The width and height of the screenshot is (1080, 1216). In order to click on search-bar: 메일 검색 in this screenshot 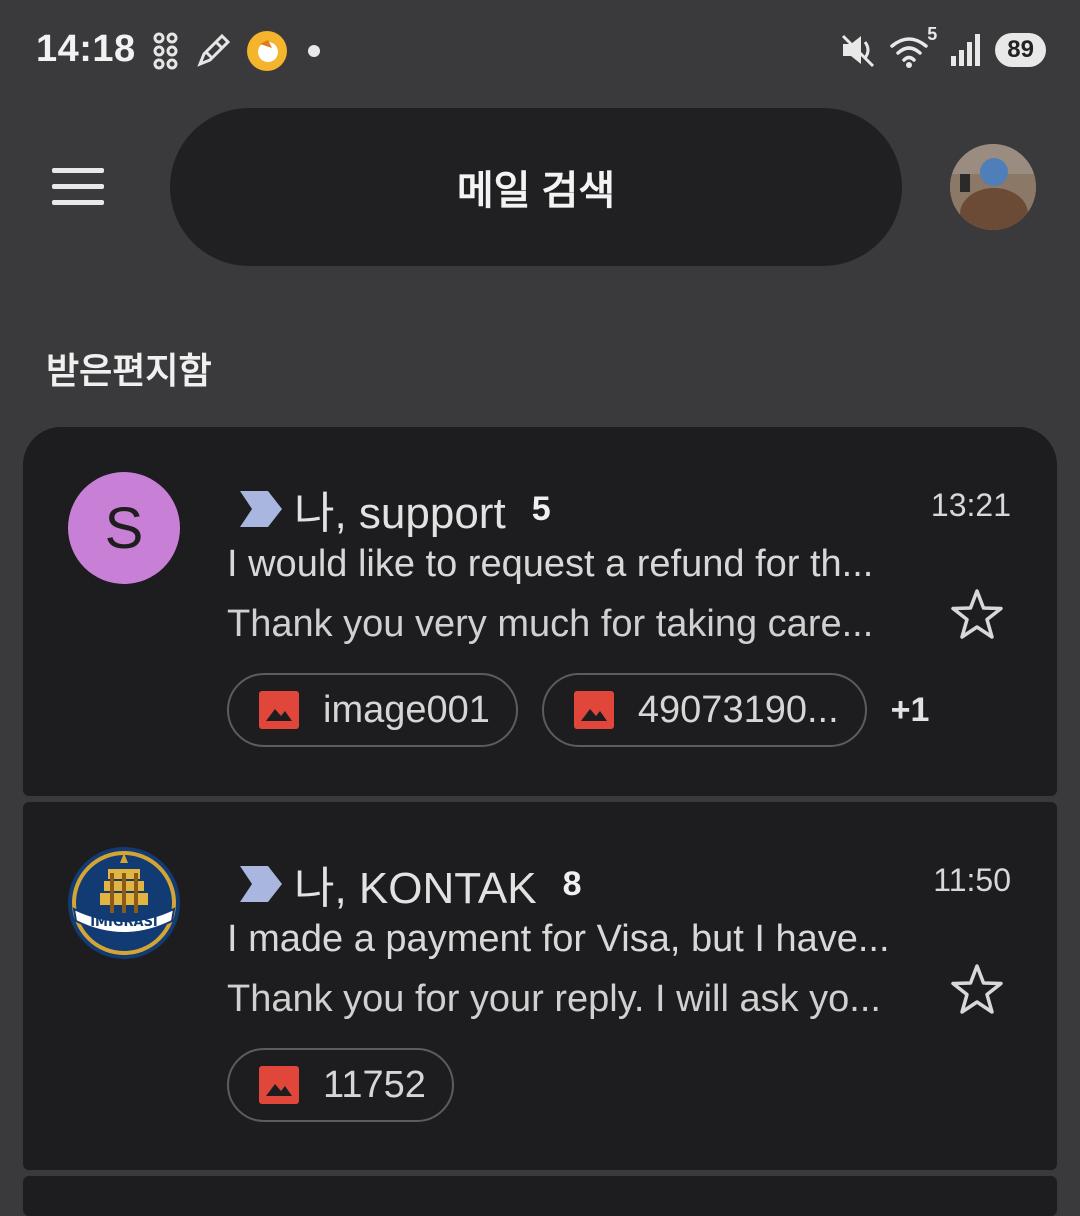, I will do `click(536, 187)`.